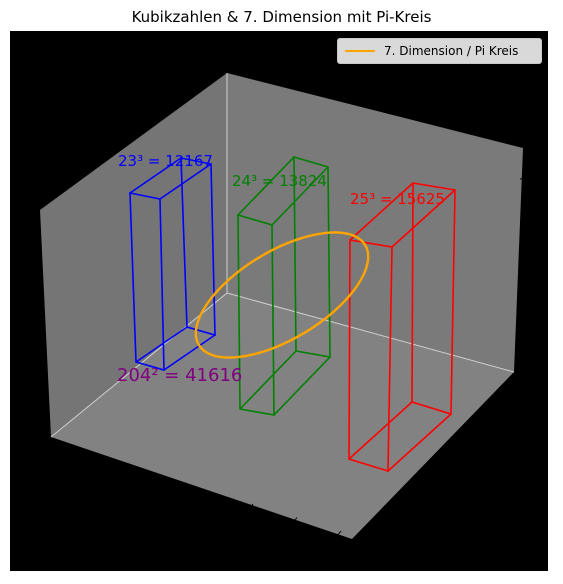  Describe the element at coordinates (360, 51) in the screenshot. I see `legend-line-swatch` at that location.